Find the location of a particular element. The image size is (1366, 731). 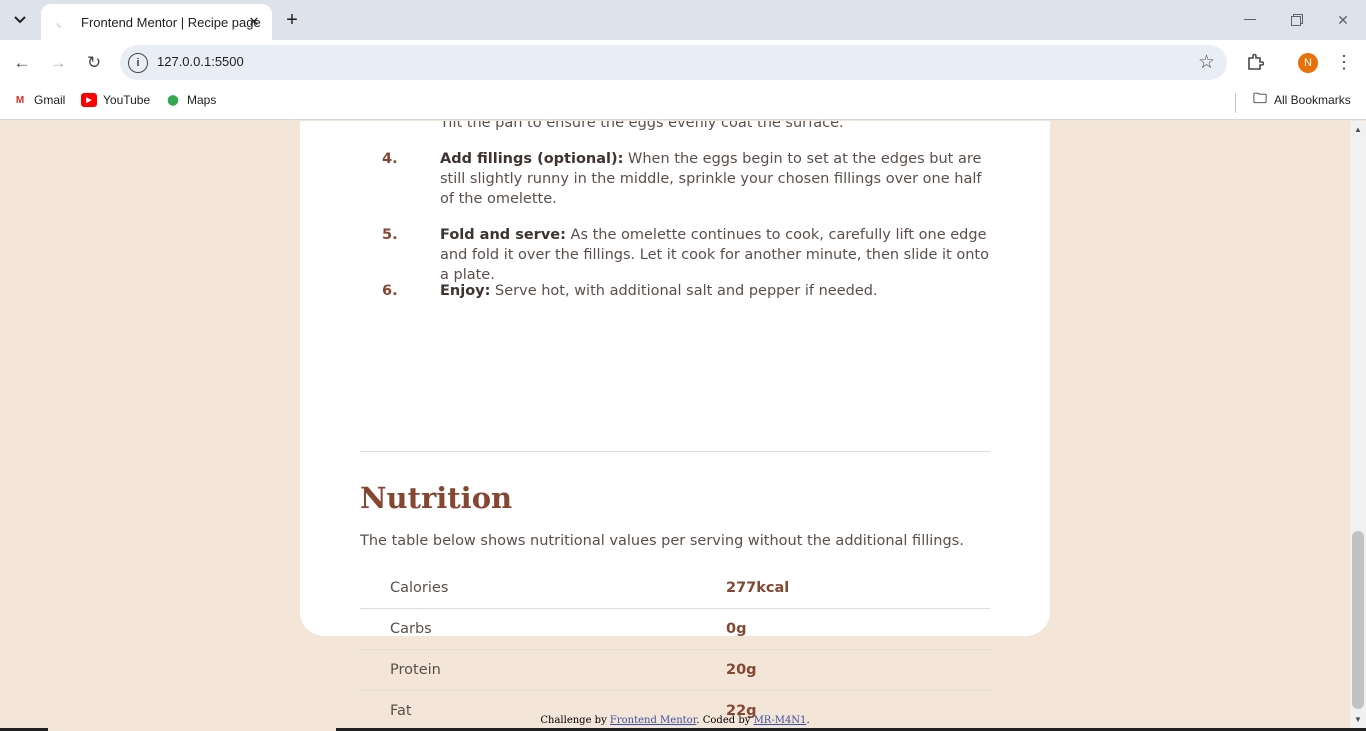

page-scrollbar: ▲ ▼ is located at coordinates (1358, 426).